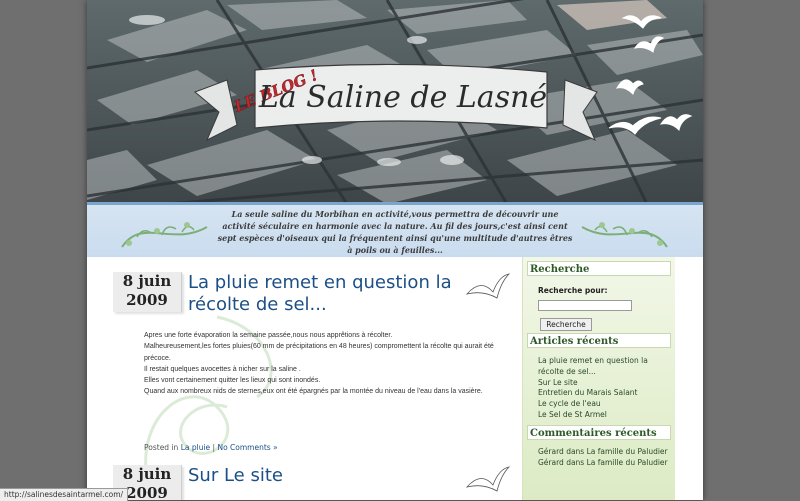  Describe the element at coordinates (585, 305) in the screenshot. I see `search-input` at that location.